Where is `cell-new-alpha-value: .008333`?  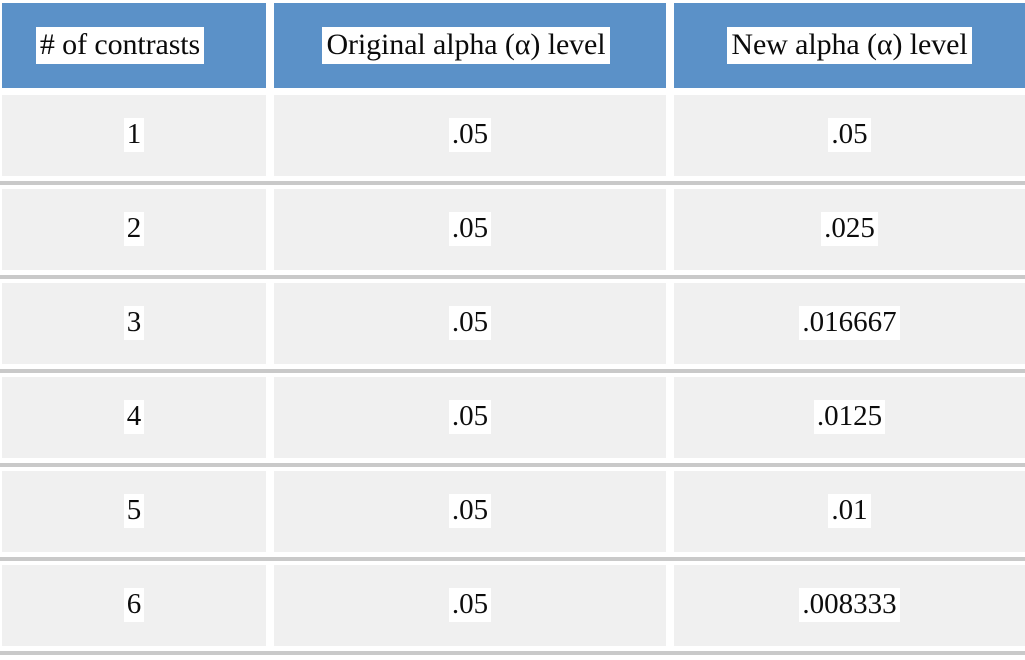 cell-new-alpha-value: .008333 is located at coordinates (849, 605).